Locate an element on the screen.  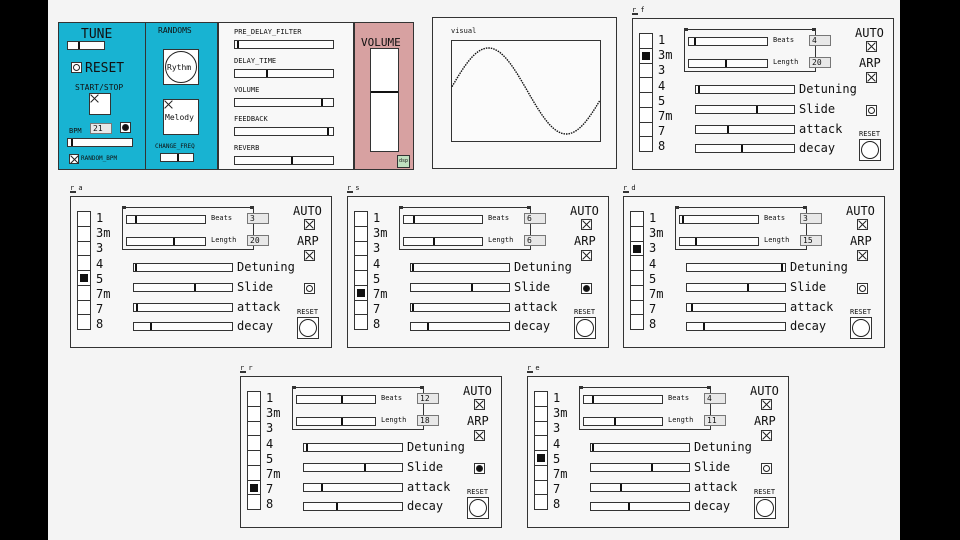
length-number: 11 is located at coordinates (715, 420).